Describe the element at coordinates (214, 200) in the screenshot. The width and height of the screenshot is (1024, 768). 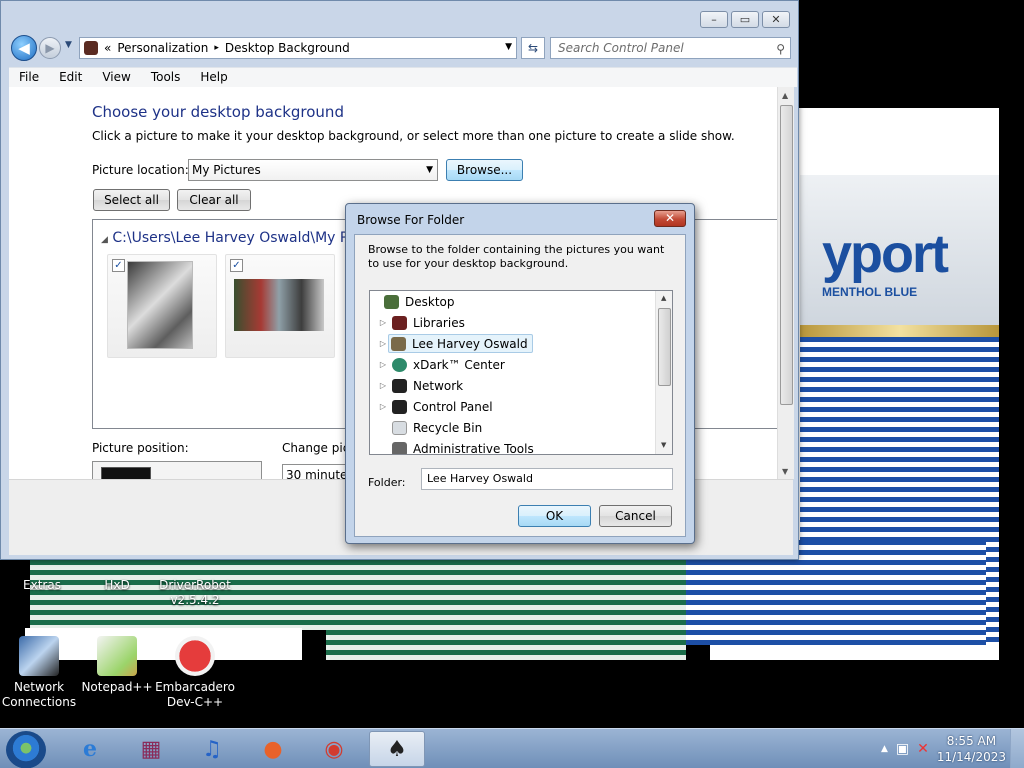
I see `clear-all-button: Clear all` at that location.